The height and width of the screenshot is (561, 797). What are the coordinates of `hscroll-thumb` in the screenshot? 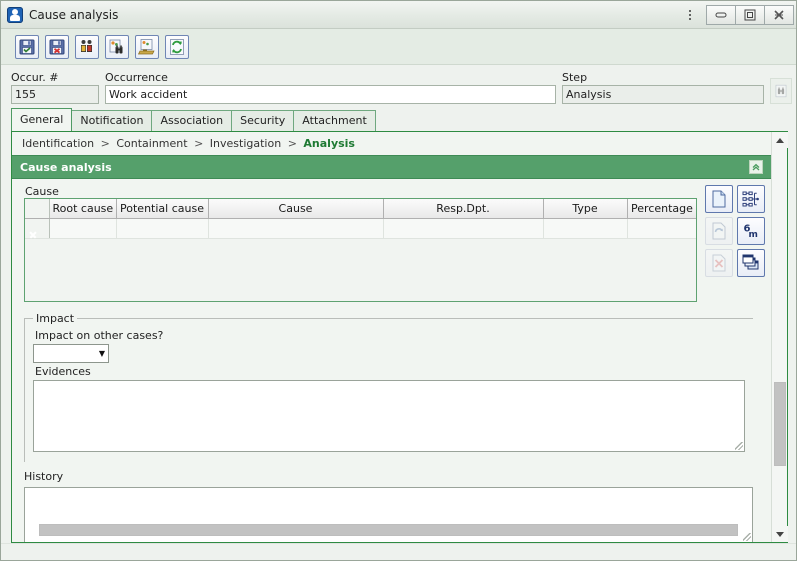 It's located at (388, 530).